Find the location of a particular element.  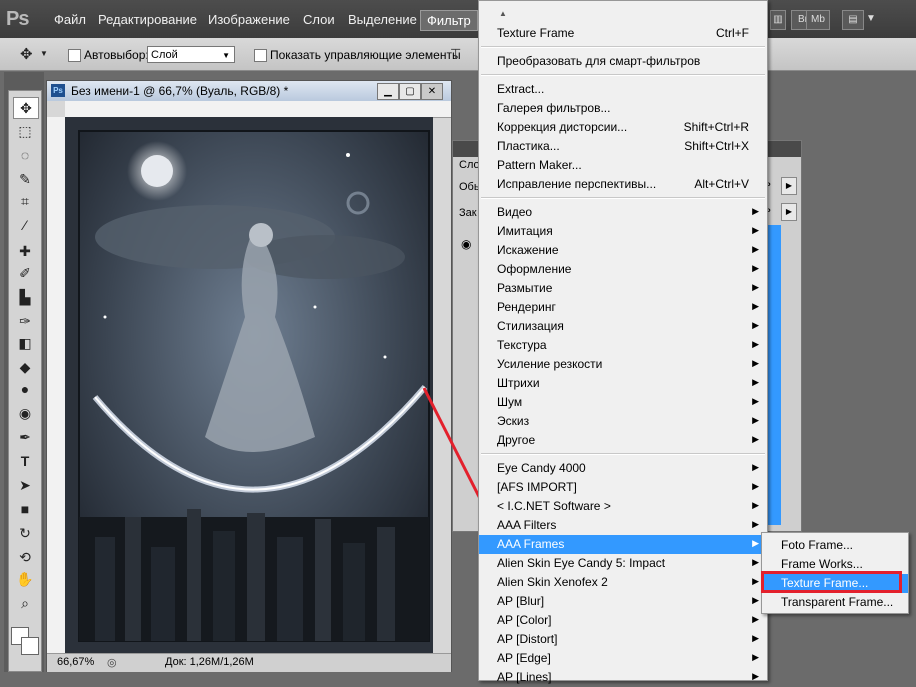

status-menu-icon: ◎ is located at coordinates (112, 662).